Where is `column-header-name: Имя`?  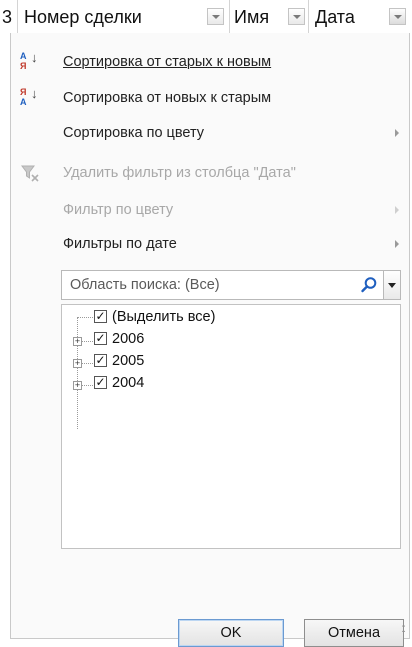
column-header-name: Имя is located at coordinates (269, 16).